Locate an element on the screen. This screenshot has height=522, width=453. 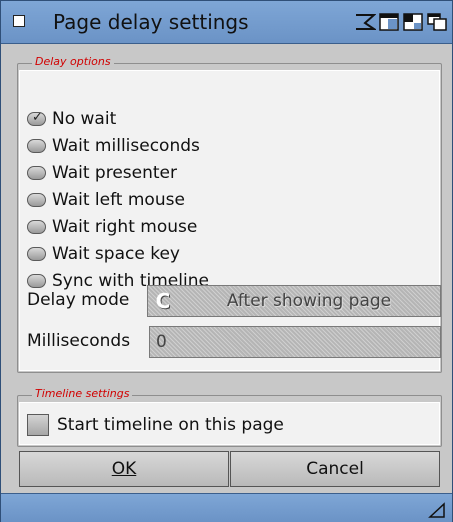
iconify-icon is located at coordinates (365, 22).